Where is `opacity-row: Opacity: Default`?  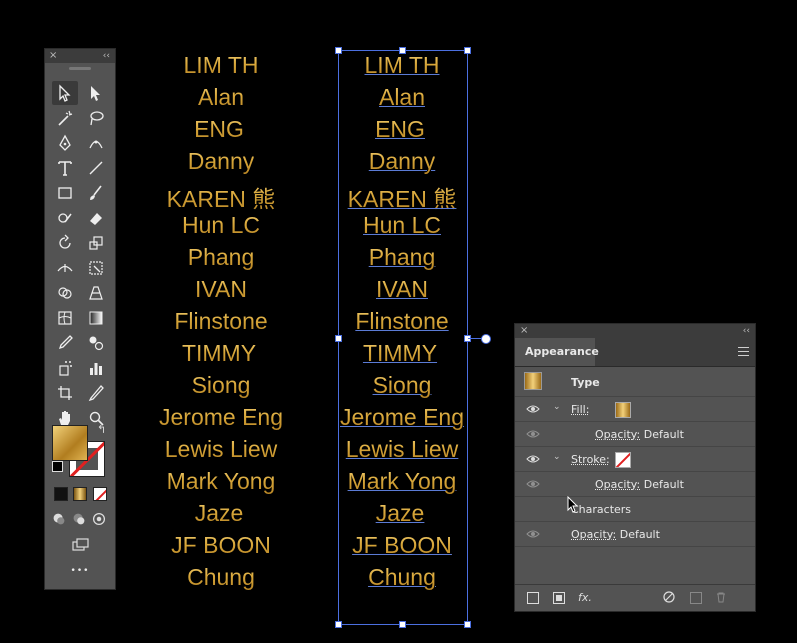
opacity-row: Opacity: Default is located at coordinates (635, 534).